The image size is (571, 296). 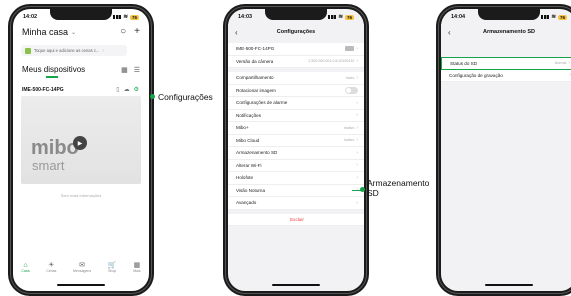 I want to click on delete-button: Excluir, so click(x=296, y=219).